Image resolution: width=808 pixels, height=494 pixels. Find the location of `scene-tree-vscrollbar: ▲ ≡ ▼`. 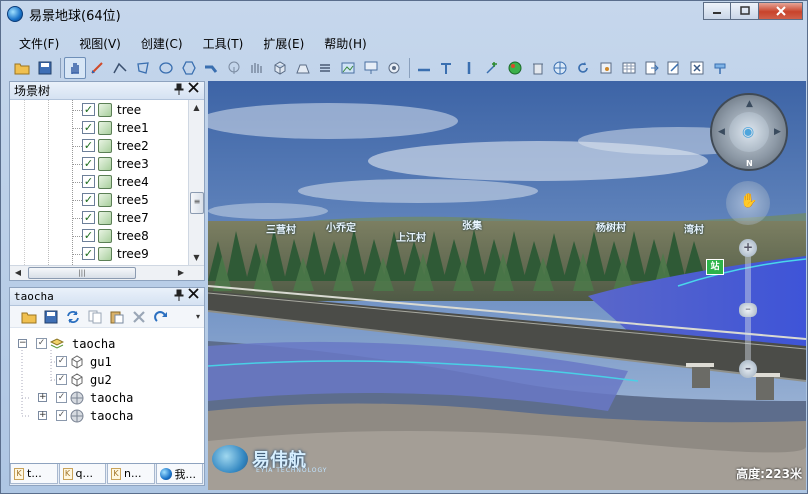

scene-tree-vscrollbar: ▲ ≡ ▼ is located at coordinates (196, 182).